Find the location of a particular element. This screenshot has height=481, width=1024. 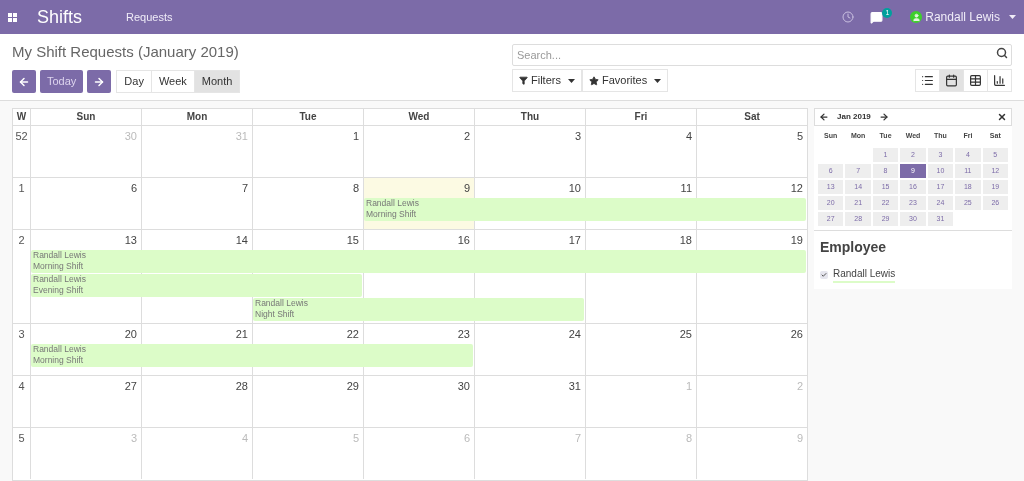

day-number: 28 is located at coordinates (197, 401).